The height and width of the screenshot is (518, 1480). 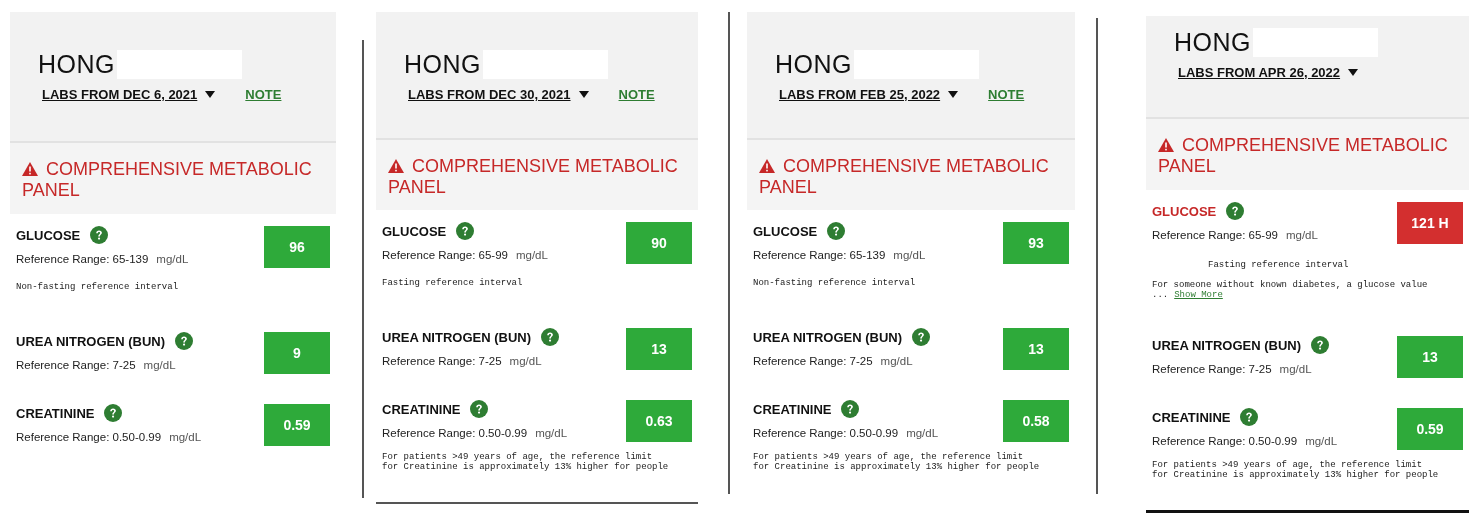 I want to click on result-comment: For someone without known diabetes, a glucose value, so click(x=1290, y=285).